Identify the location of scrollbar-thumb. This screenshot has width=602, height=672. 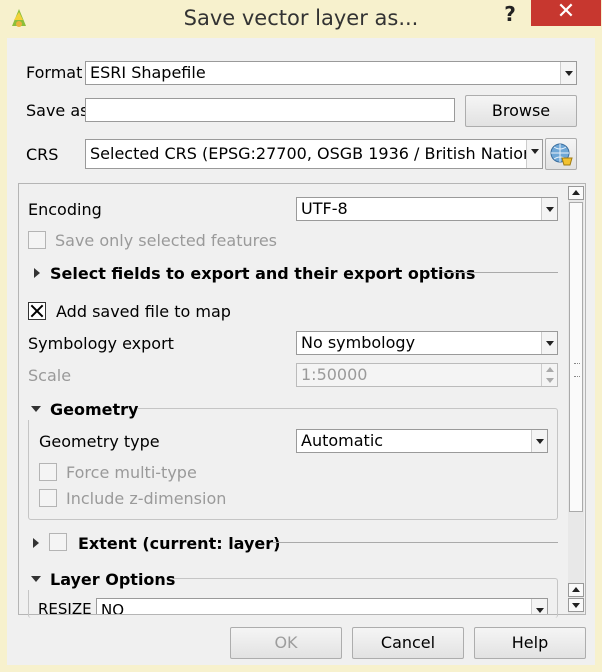
(576, 357).